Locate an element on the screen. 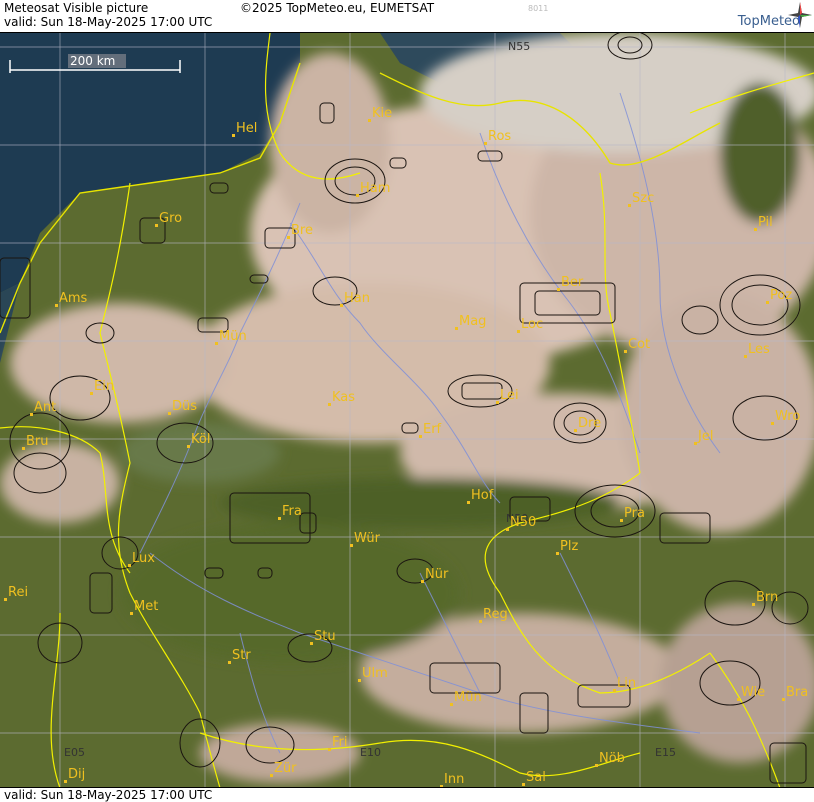 This screenshot has width=814, height=802. city-label: Brn is located at coordinates (767, 597).